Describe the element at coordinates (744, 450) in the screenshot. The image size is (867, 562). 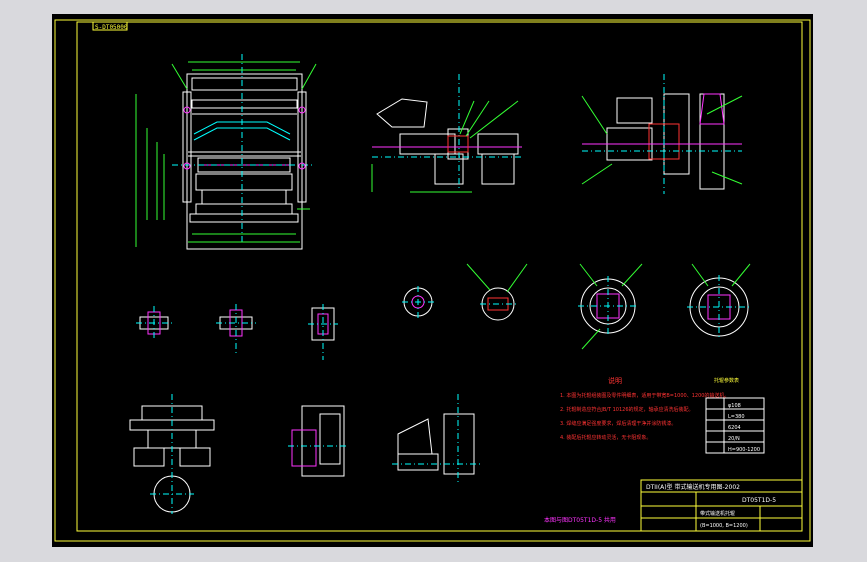
I see `table-row-5: H=900-1200` at that location.